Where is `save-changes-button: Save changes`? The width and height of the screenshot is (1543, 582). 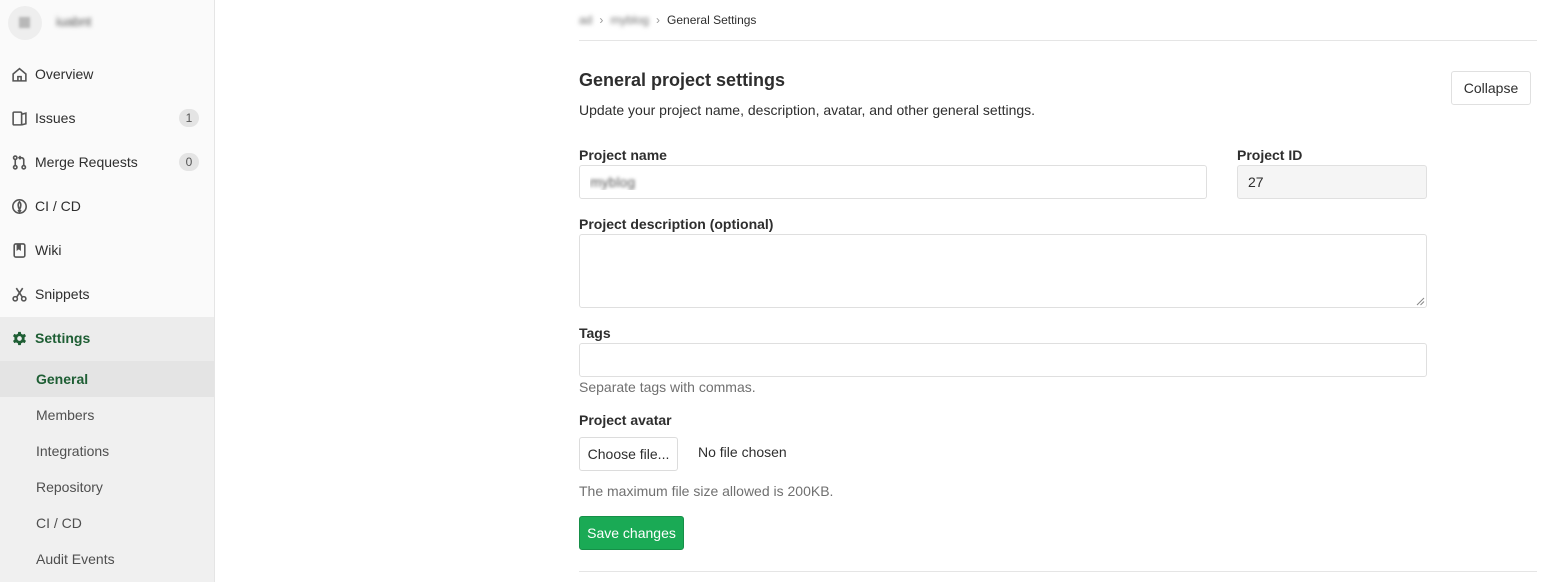 save-changes-button: Save changes is located at coordinates (631, 533).